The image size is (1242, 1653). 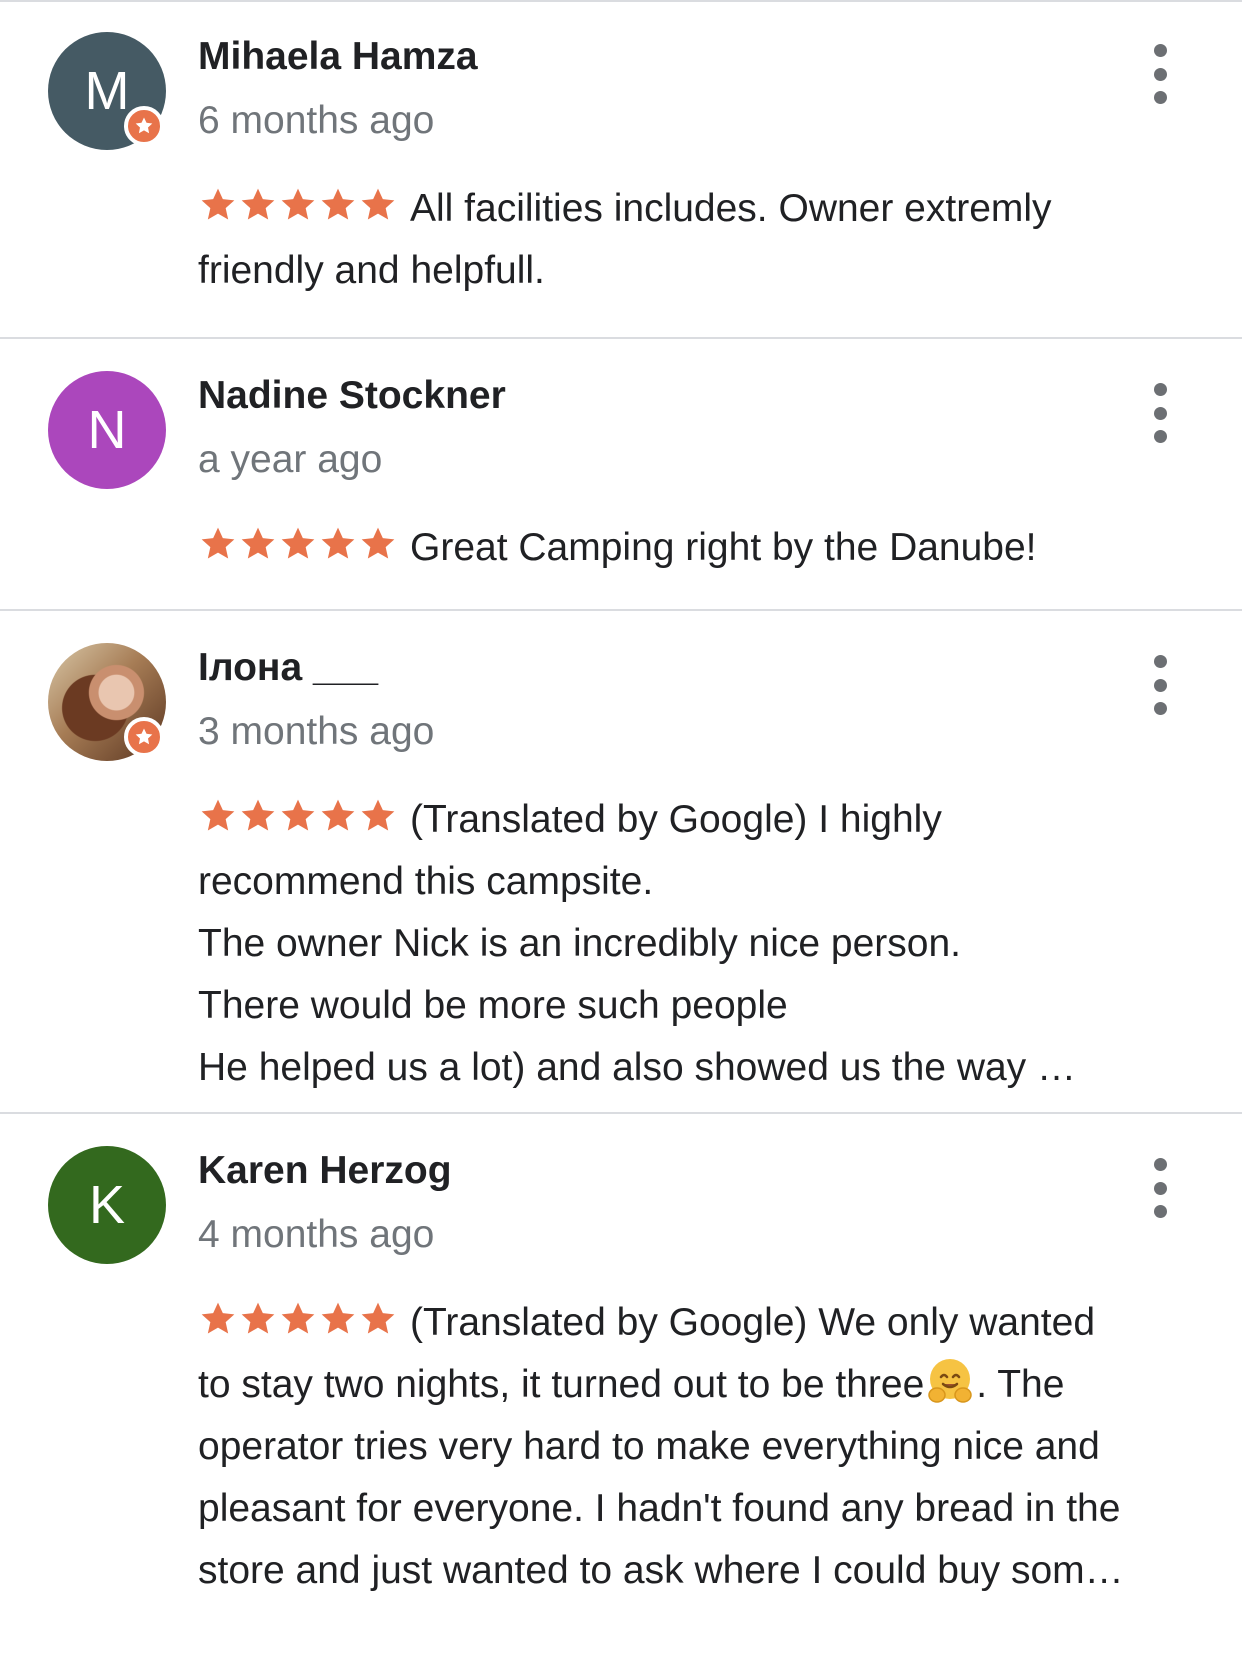 I want to click on review-text-line: (Translated by Google) I highly, so click(x=693, y=820).